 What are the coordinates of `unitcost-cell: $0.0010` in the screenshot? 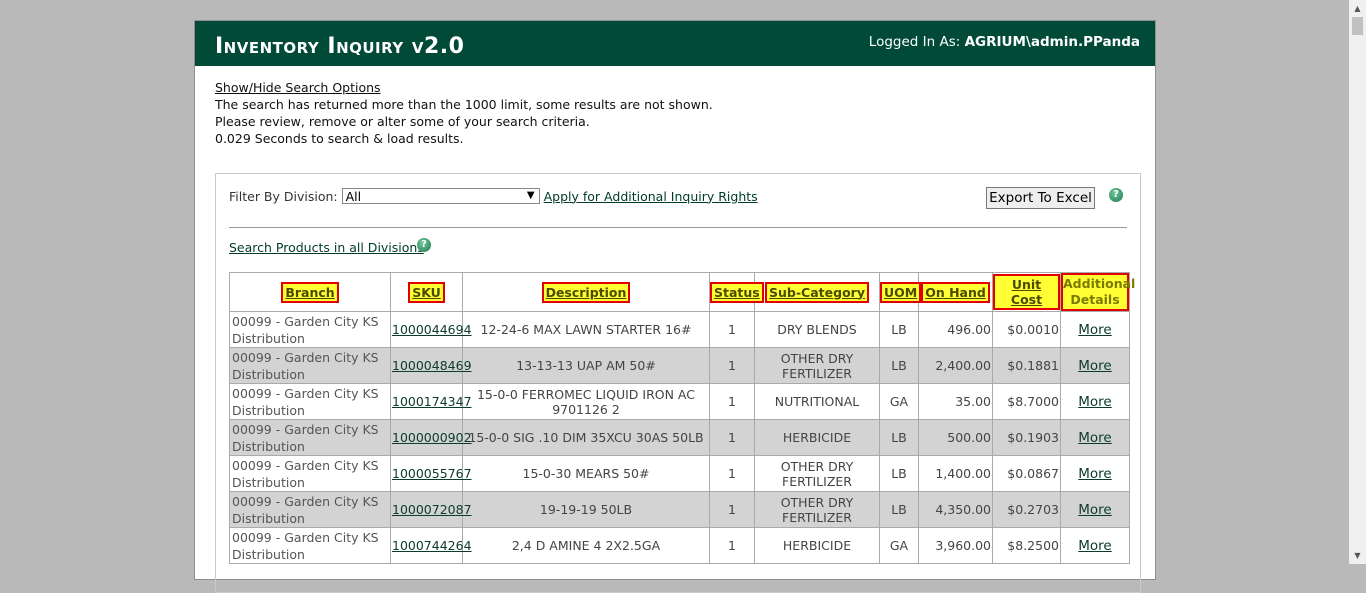 It's located at (1026, 329).